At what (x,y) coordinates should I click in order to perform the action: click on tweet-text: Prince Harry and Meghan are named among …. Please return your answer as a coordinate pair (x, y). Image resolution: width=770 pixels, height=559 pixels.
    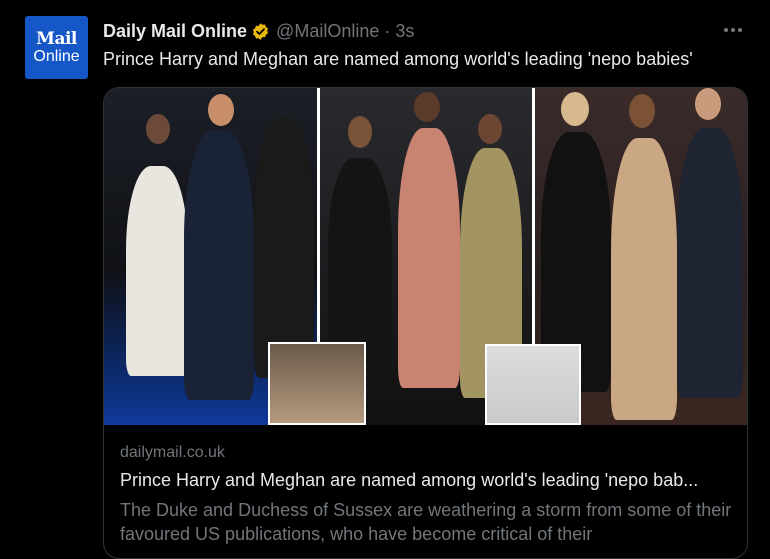
    Looking at the image, I should click on (398, 59).